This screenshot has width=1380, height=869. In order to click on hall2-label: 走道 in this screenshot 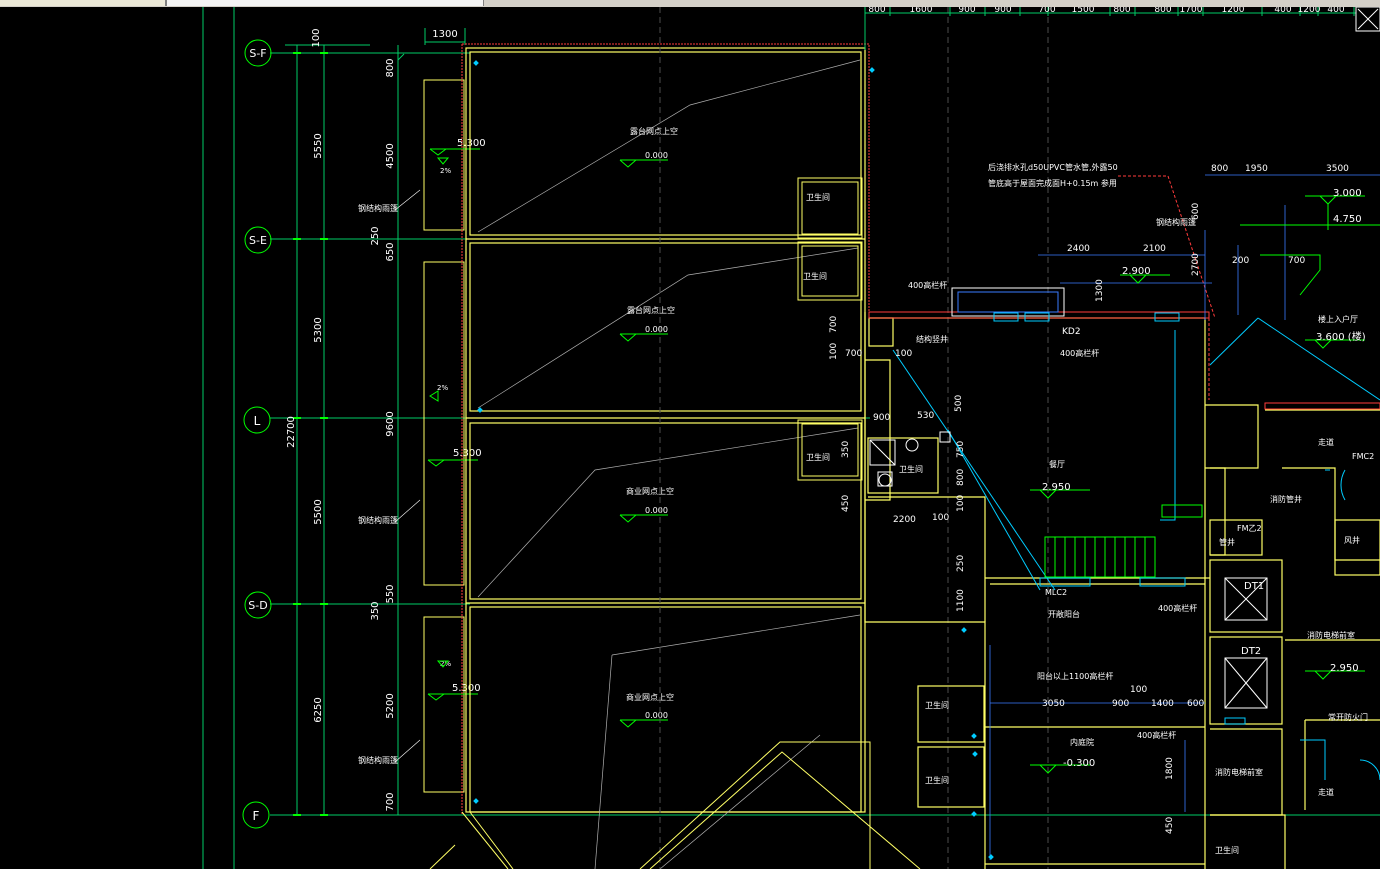, I will do `click(1326, 792)`.